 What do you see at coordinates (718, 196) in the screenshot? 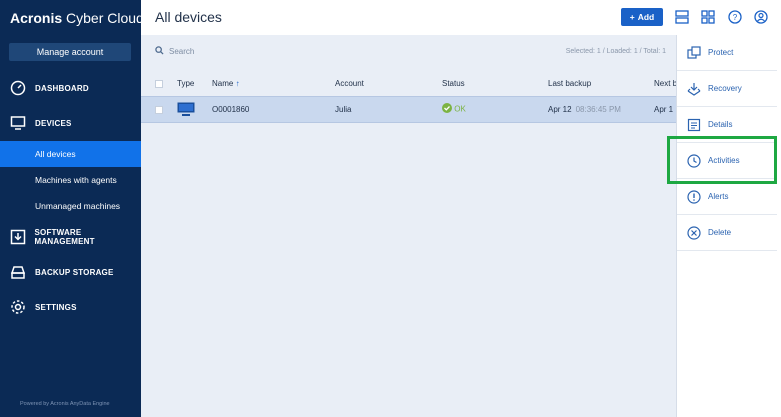
I see `action-label: Alerts` at bounding box center [718, 196].